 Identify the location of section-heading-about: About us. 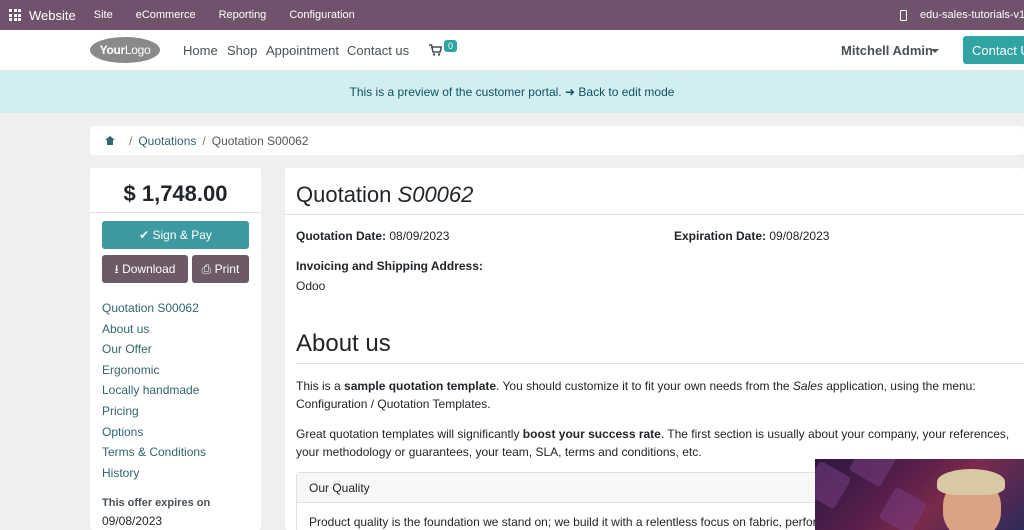
(343, 343).